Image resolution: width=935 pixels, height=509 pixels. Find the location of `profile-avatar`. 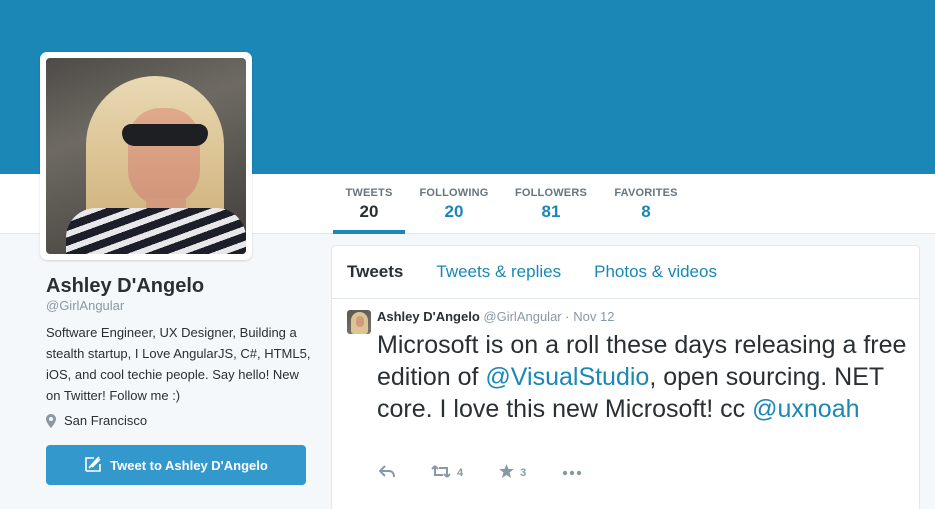

profile-avatar is located at coordinates (146, 156).